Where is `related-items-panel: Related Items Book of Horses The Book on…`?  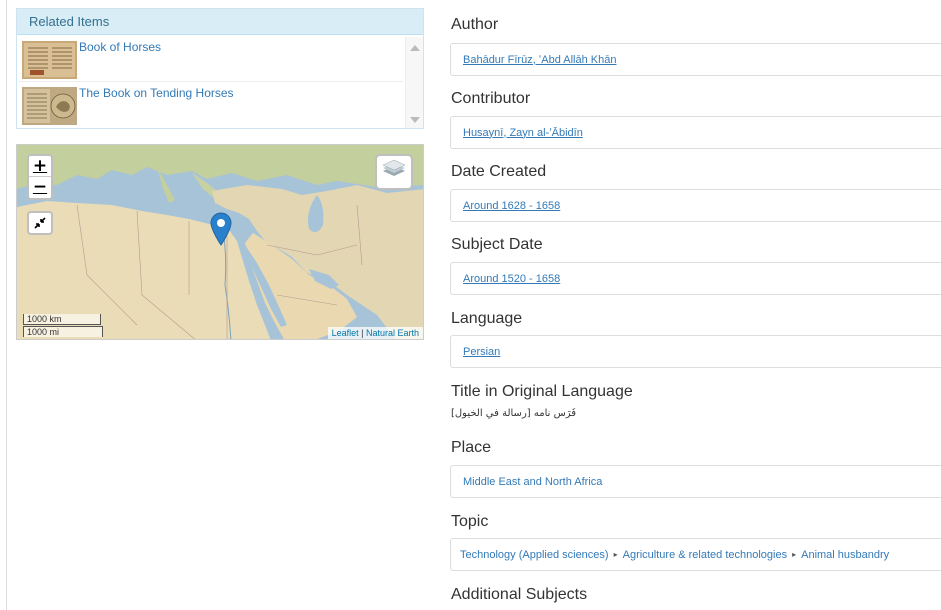
related-items-panel: Related Items Book of Horses The Book on… is located at coordinates (220, 68).